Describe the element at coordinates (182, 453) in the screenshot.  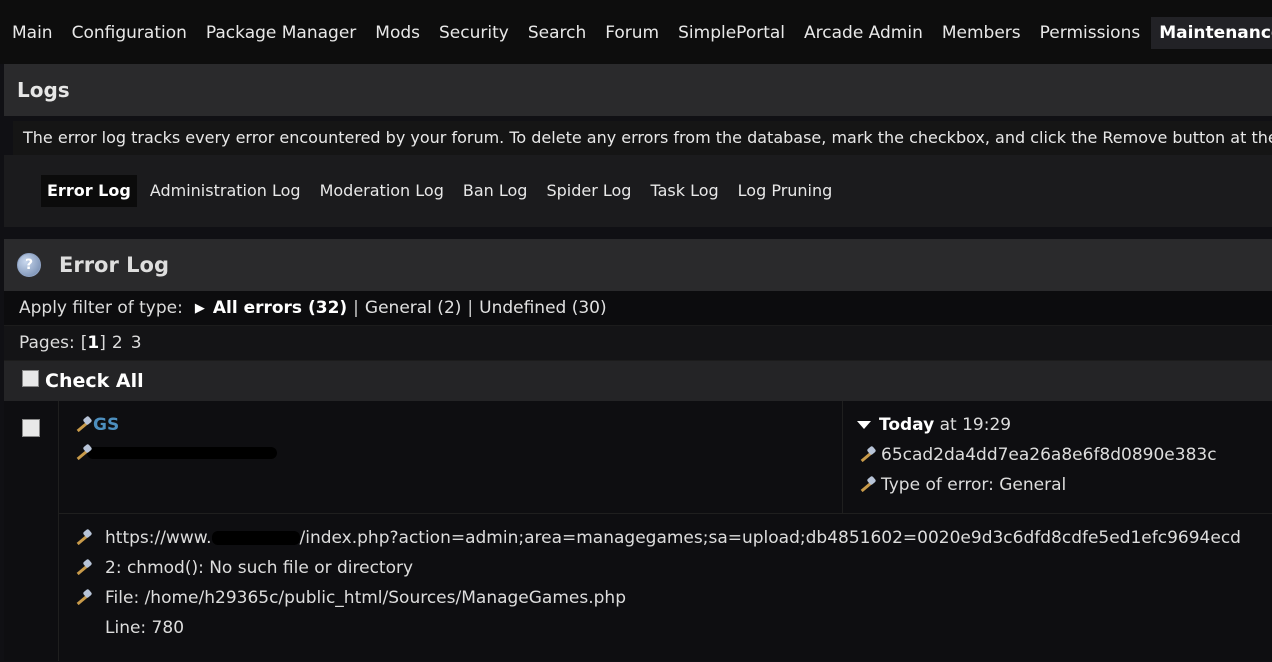
I see `redacted-ip` at that location.